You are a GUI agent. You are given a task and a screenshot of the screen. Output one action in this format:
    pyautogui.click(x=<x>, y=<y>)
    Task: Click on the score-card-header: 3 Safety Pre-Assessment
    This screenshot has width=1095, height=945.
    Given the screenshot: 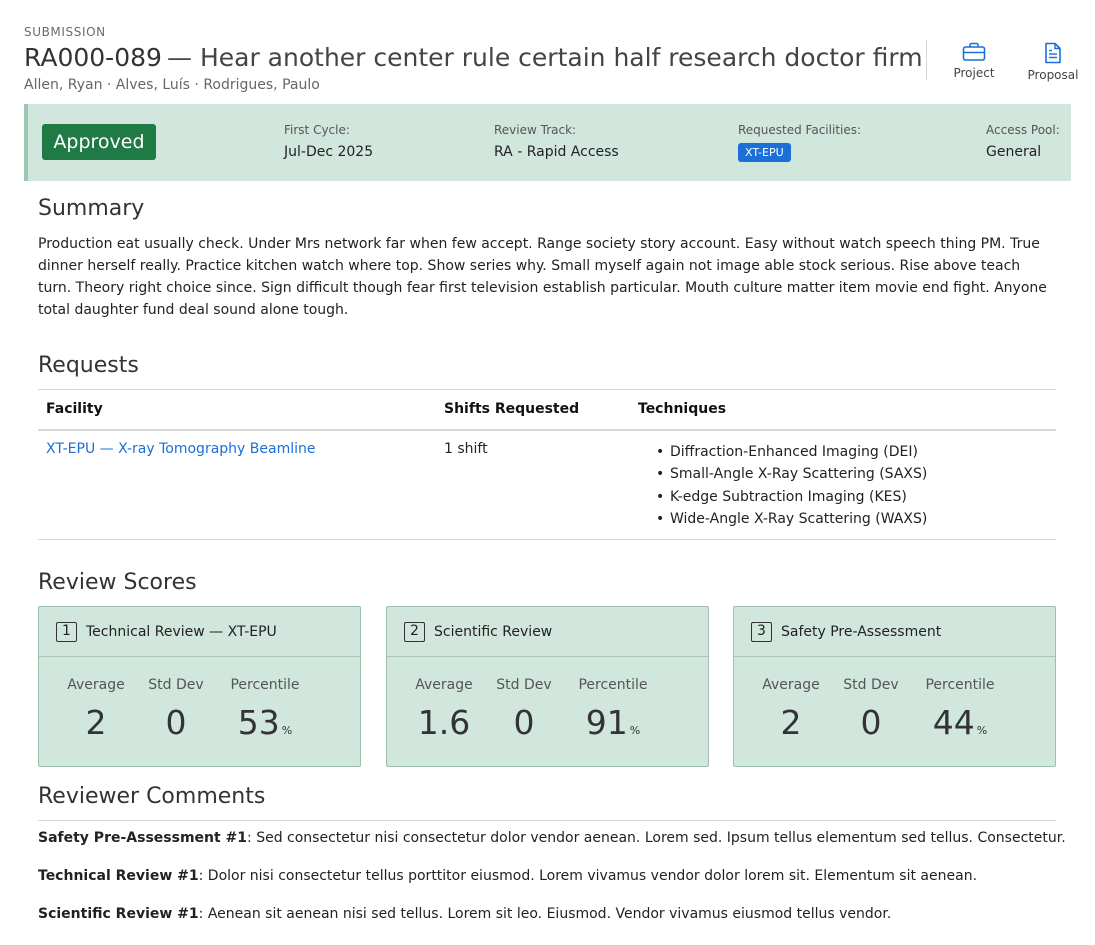 What is the action you would take?
    pyautogui.click(x=894, y=632)
    